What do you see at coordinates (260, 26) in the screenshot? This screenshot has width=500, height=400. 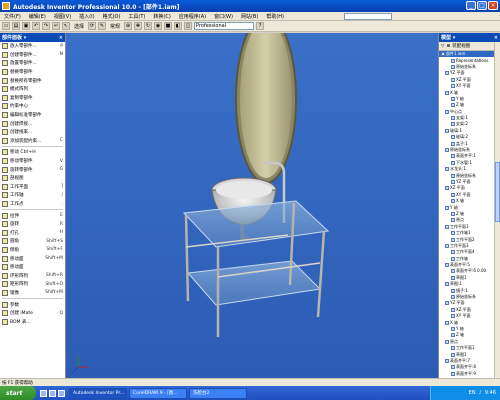 I see `help-icon: ?` at bounding box center [260, 26].